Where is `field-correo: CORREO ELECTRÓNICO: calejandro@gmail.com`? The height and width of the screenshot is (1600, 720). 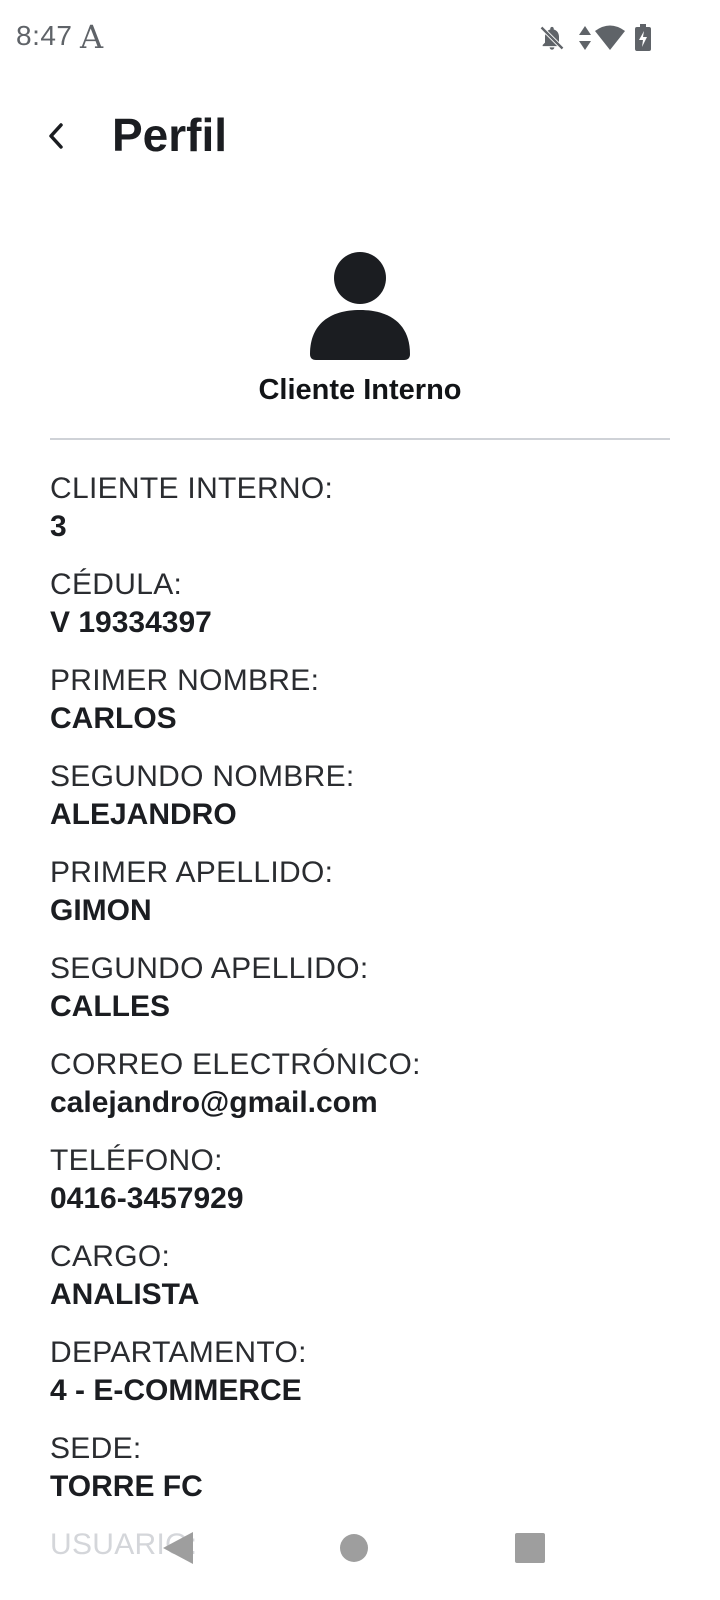 field-correo: CORREO ELECTRÓNICO: calejandro@gmail.com is located at coordinates (370, 1094).